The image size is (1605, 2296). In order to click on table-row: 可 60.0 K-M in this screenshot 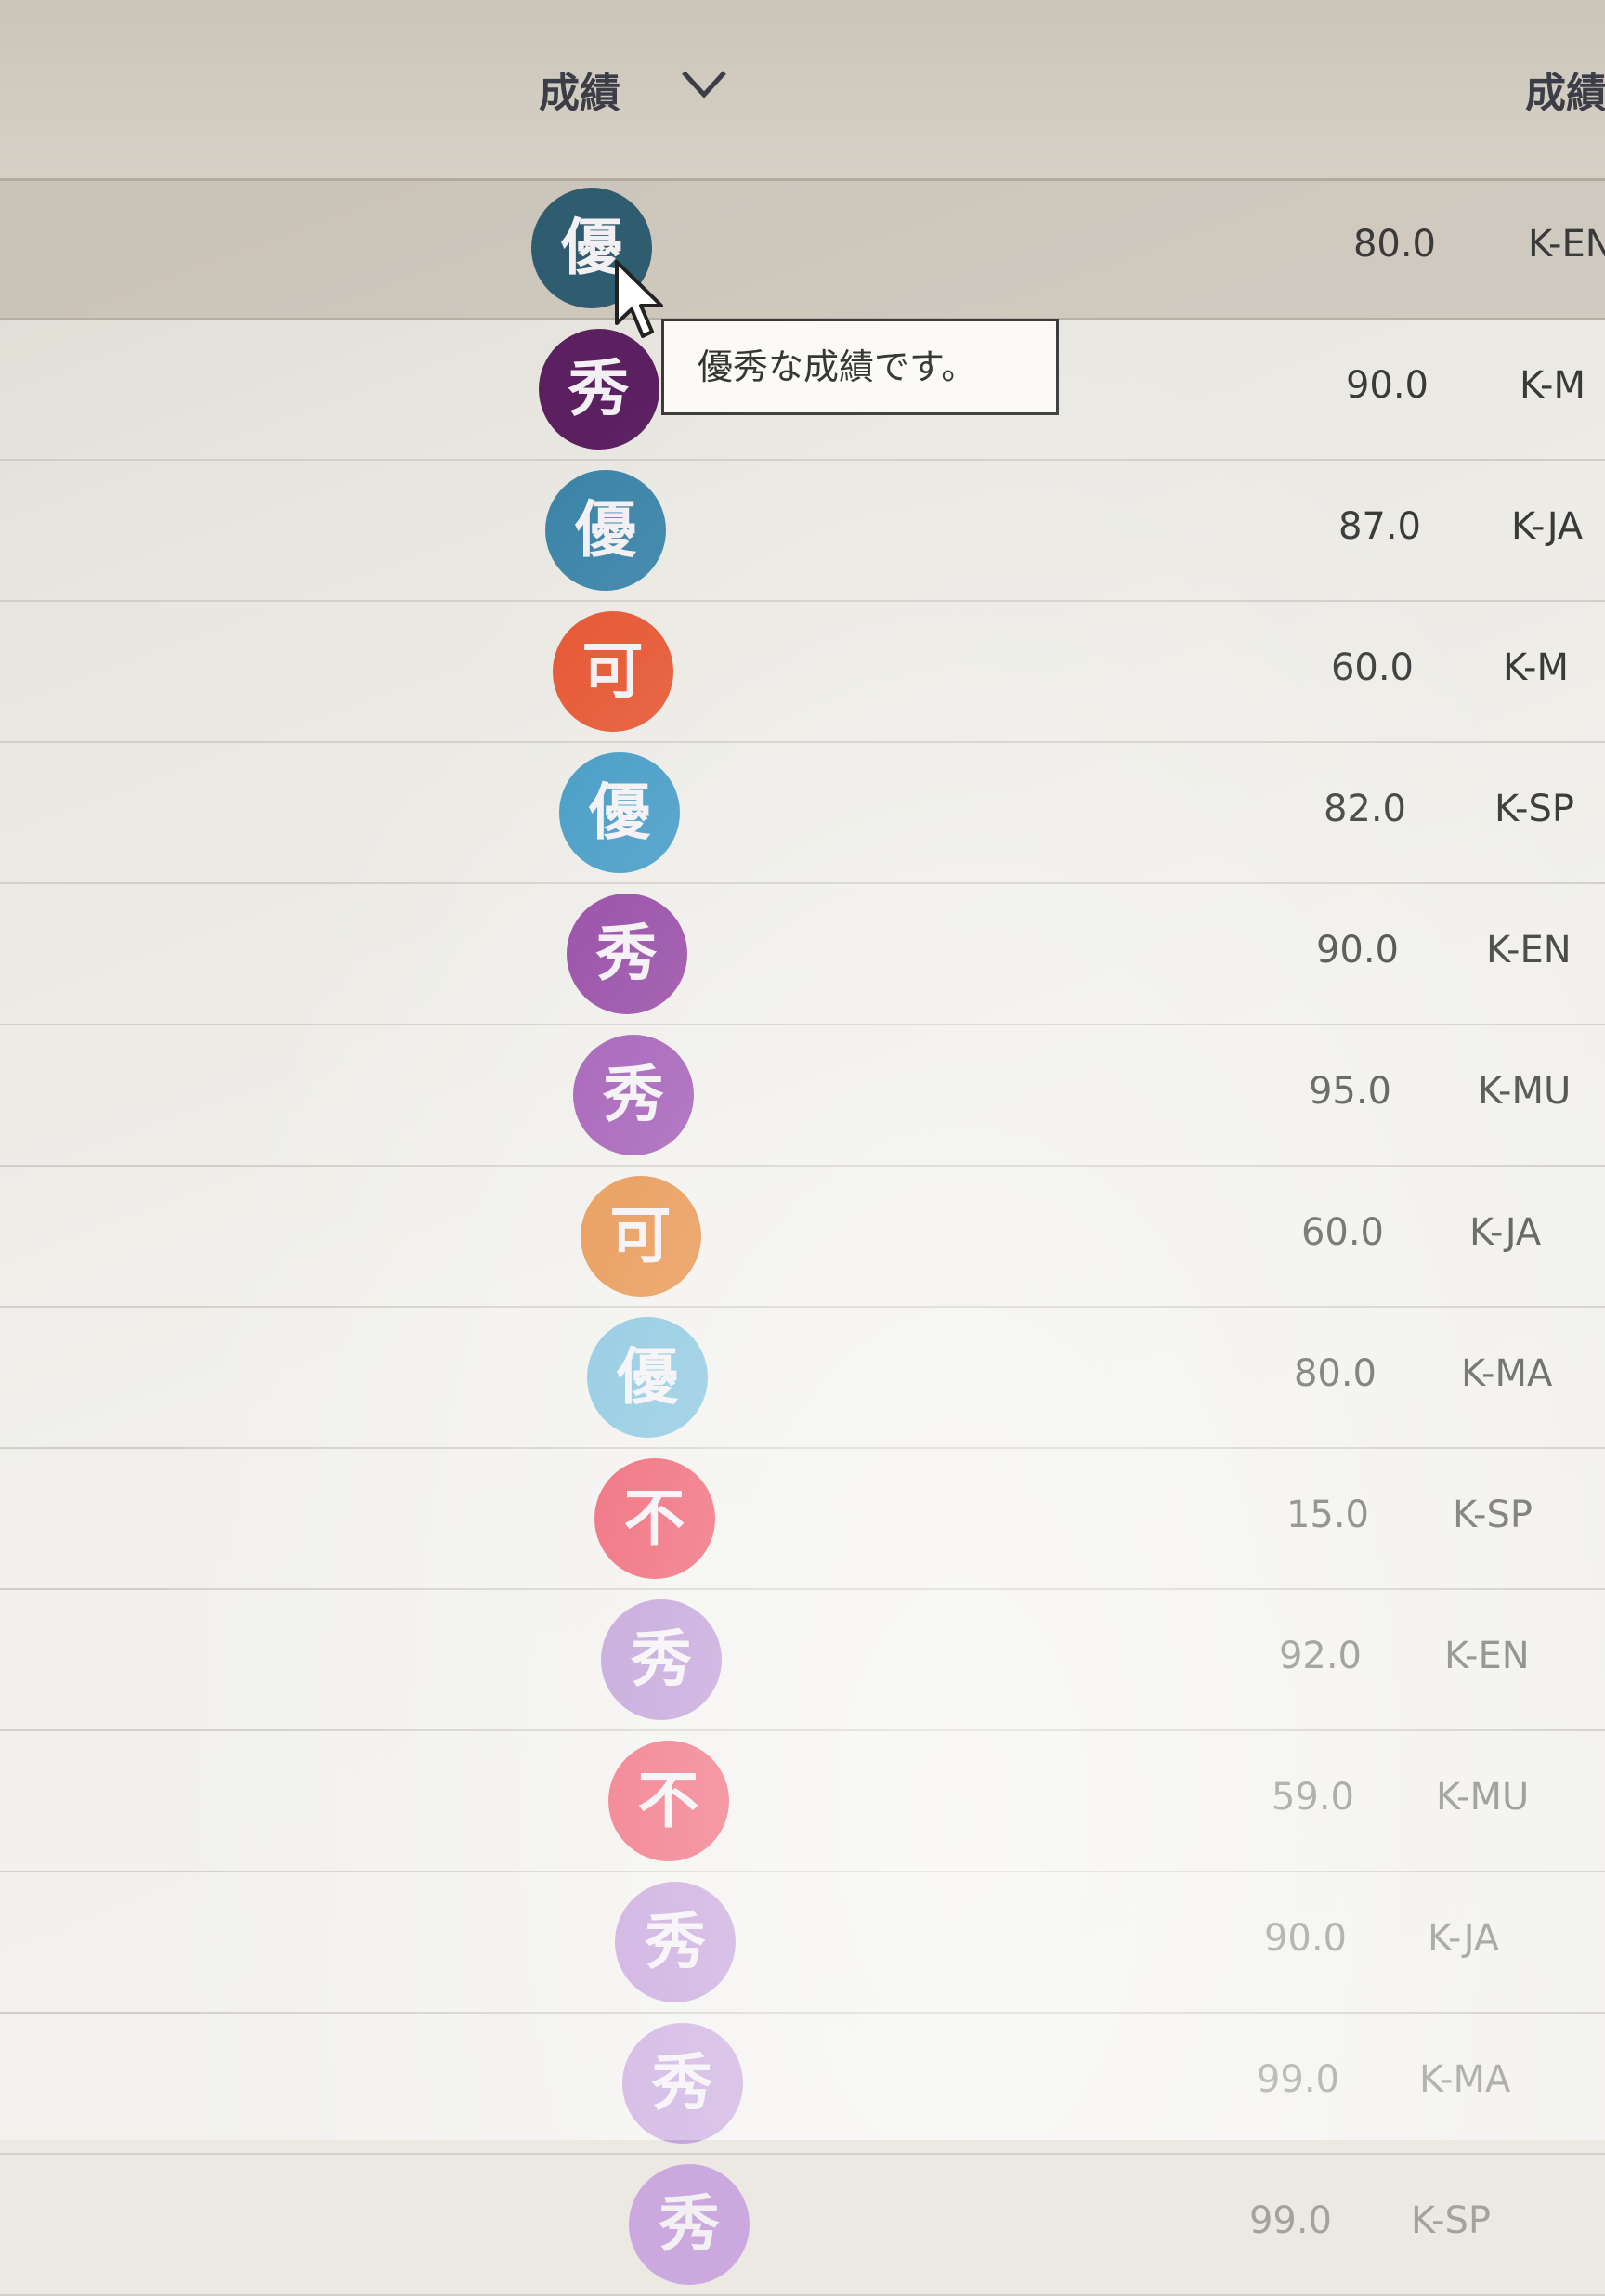, I will do `click(802, 672)`.